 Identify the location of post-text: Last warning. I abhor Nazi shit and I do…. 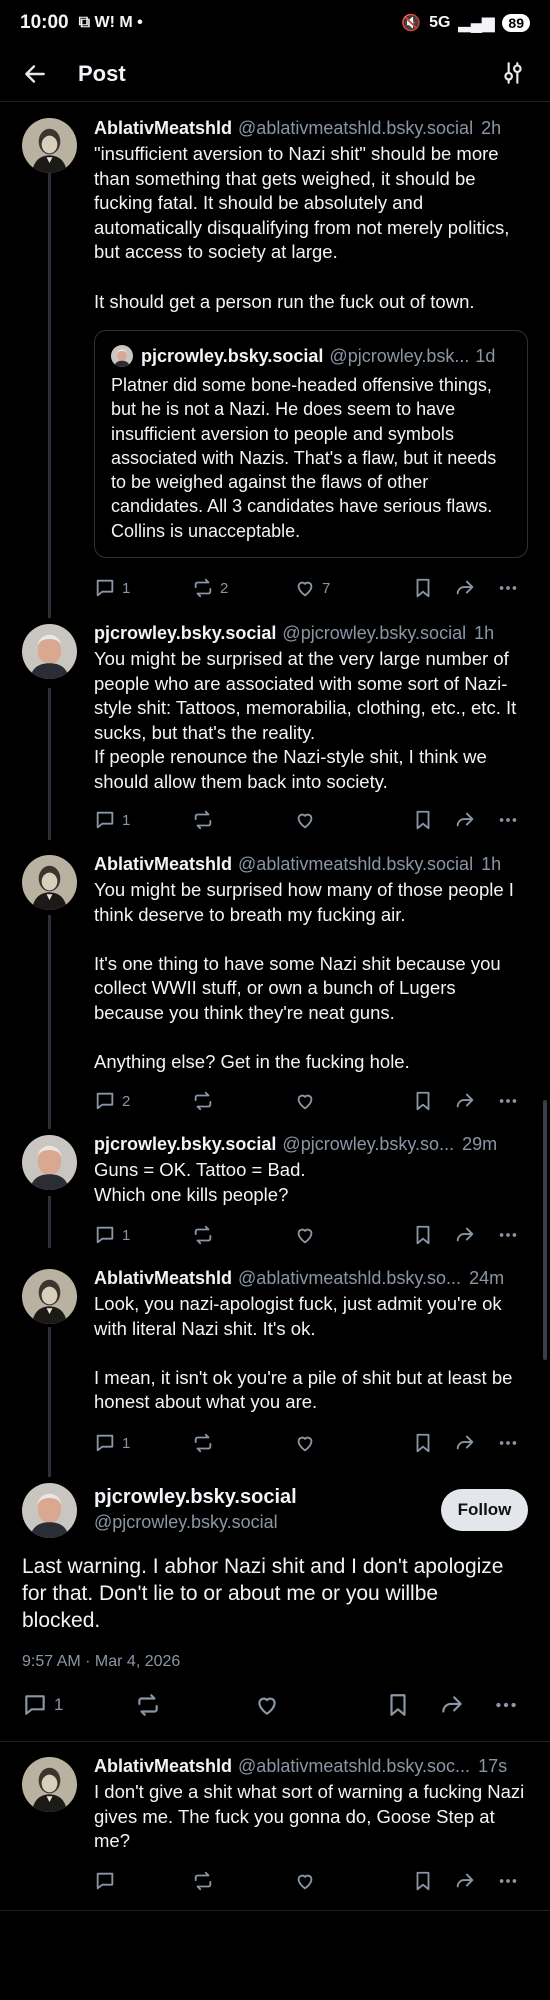
(263, 1593).